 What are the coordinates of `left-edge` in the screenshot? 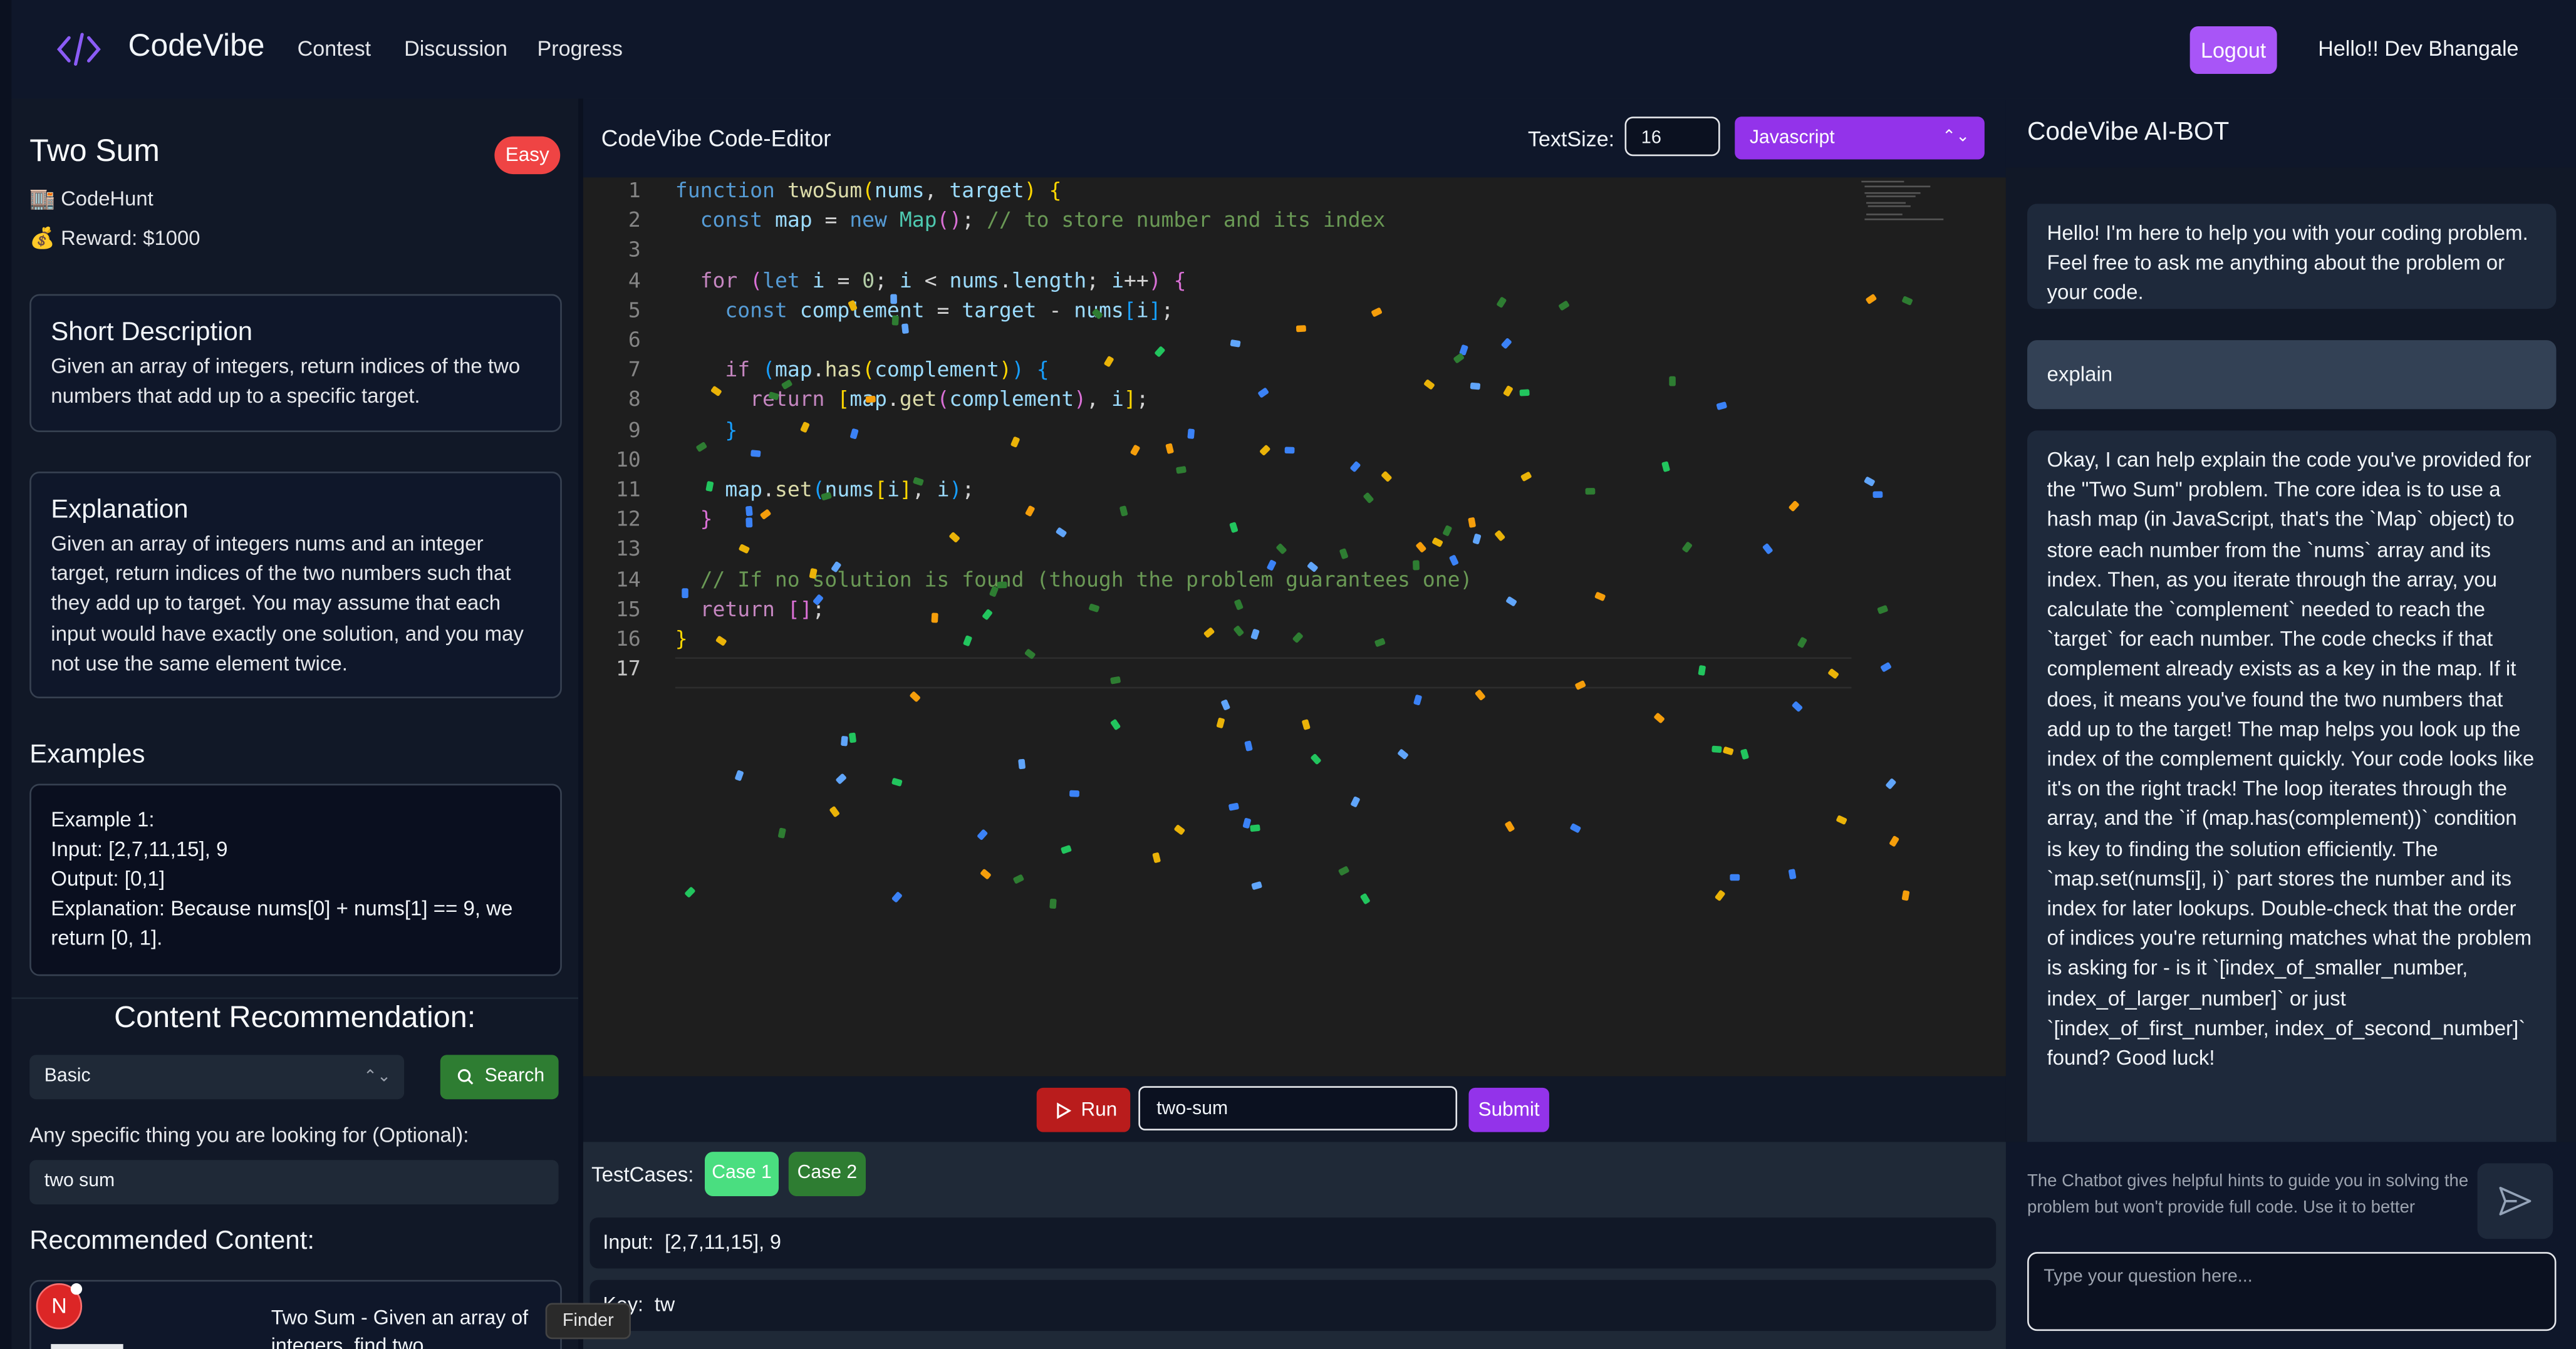 It's located at (6, 674).